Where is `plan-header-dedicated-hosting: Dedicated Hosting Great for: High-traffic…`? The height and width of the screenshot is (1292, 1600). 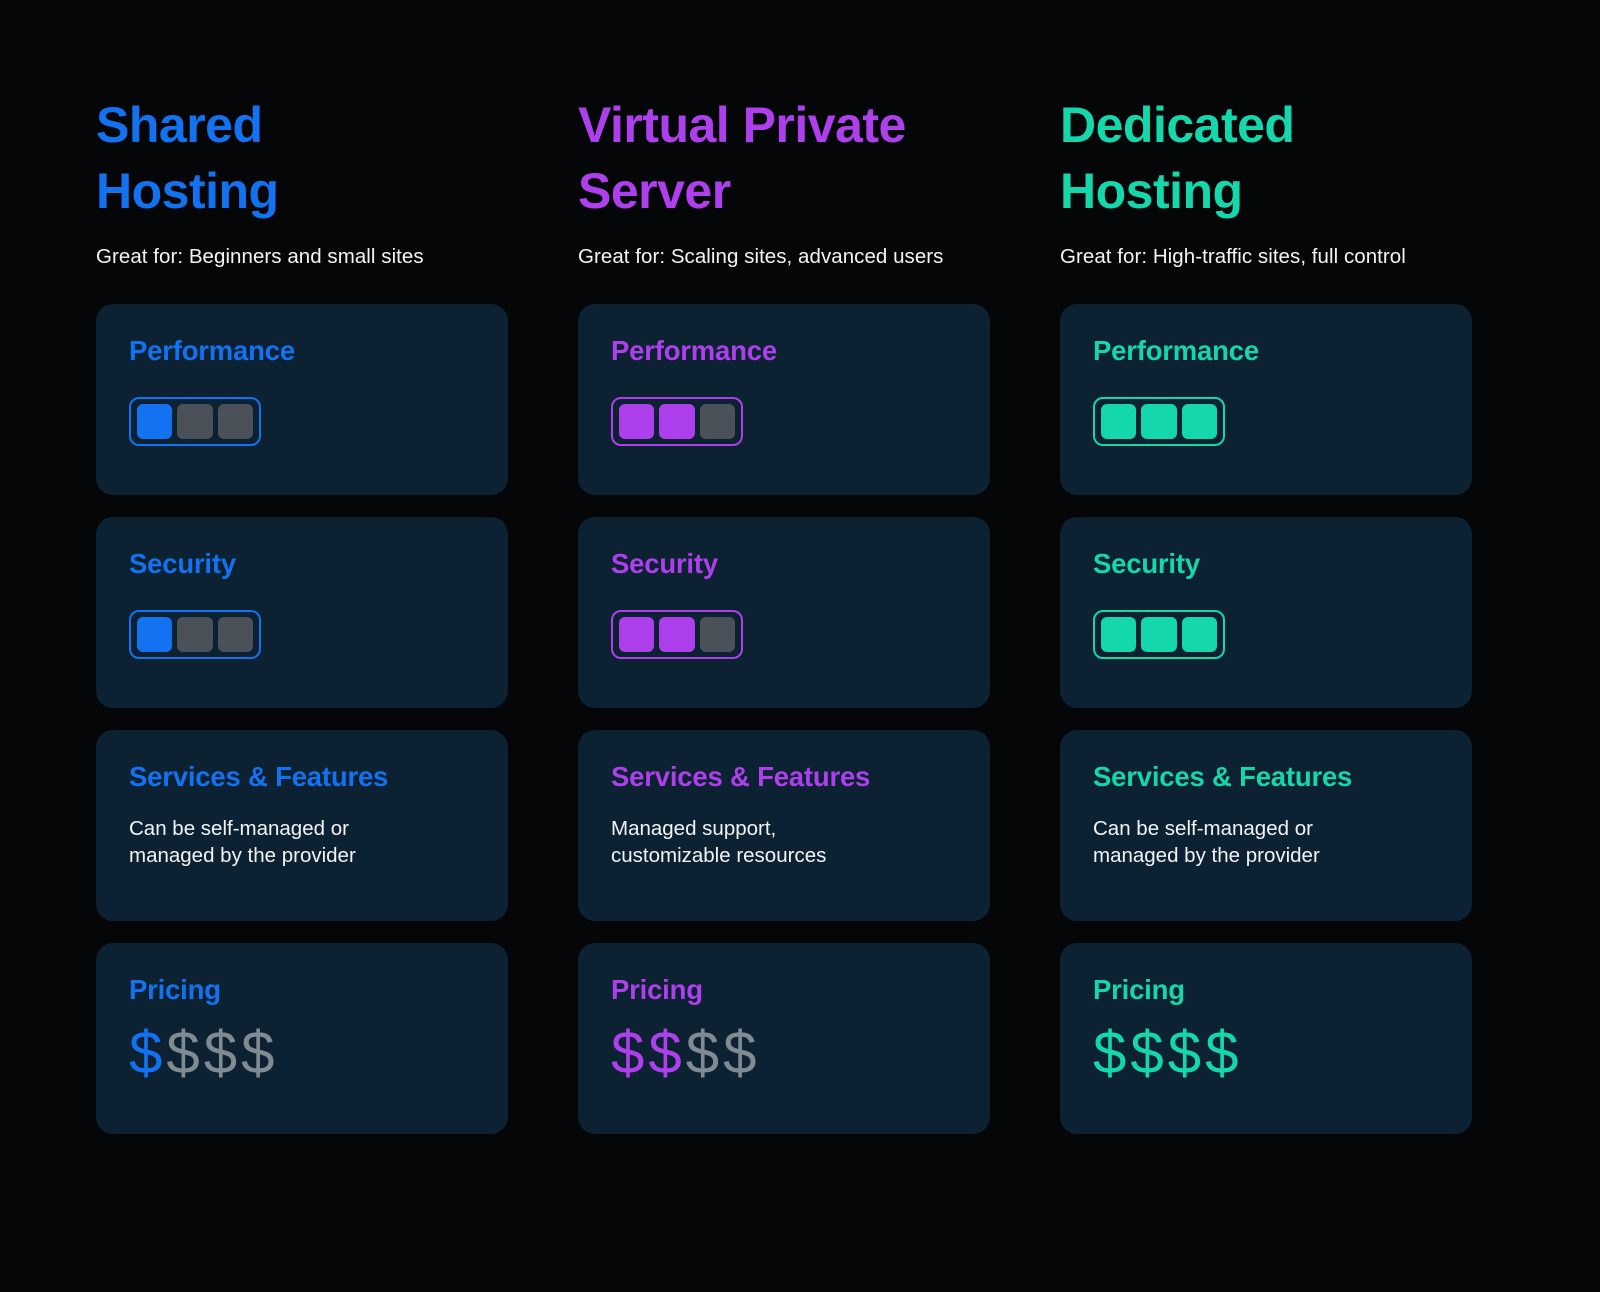 plan-header-dedicated-hosting: Dedicated Hosting Great for: High-traffic… is located at coordinates (1266, 198).